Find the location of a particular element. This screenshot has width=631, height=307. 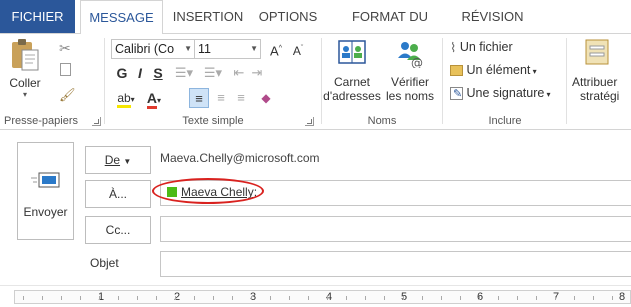

signature-button: ✎ Une signature ▾ is located at coordinates (500, 93).